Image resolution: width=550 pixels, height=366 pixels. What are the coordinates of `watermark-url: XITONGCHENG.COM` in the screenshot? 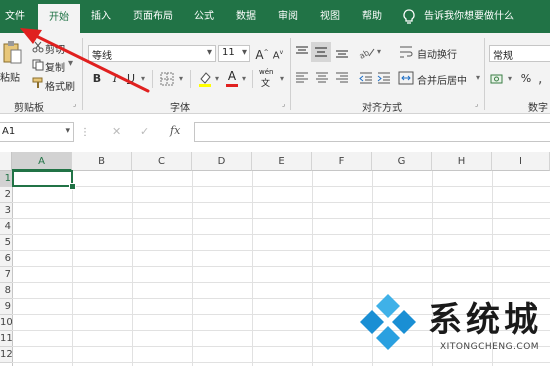 It's located at (490, 347).